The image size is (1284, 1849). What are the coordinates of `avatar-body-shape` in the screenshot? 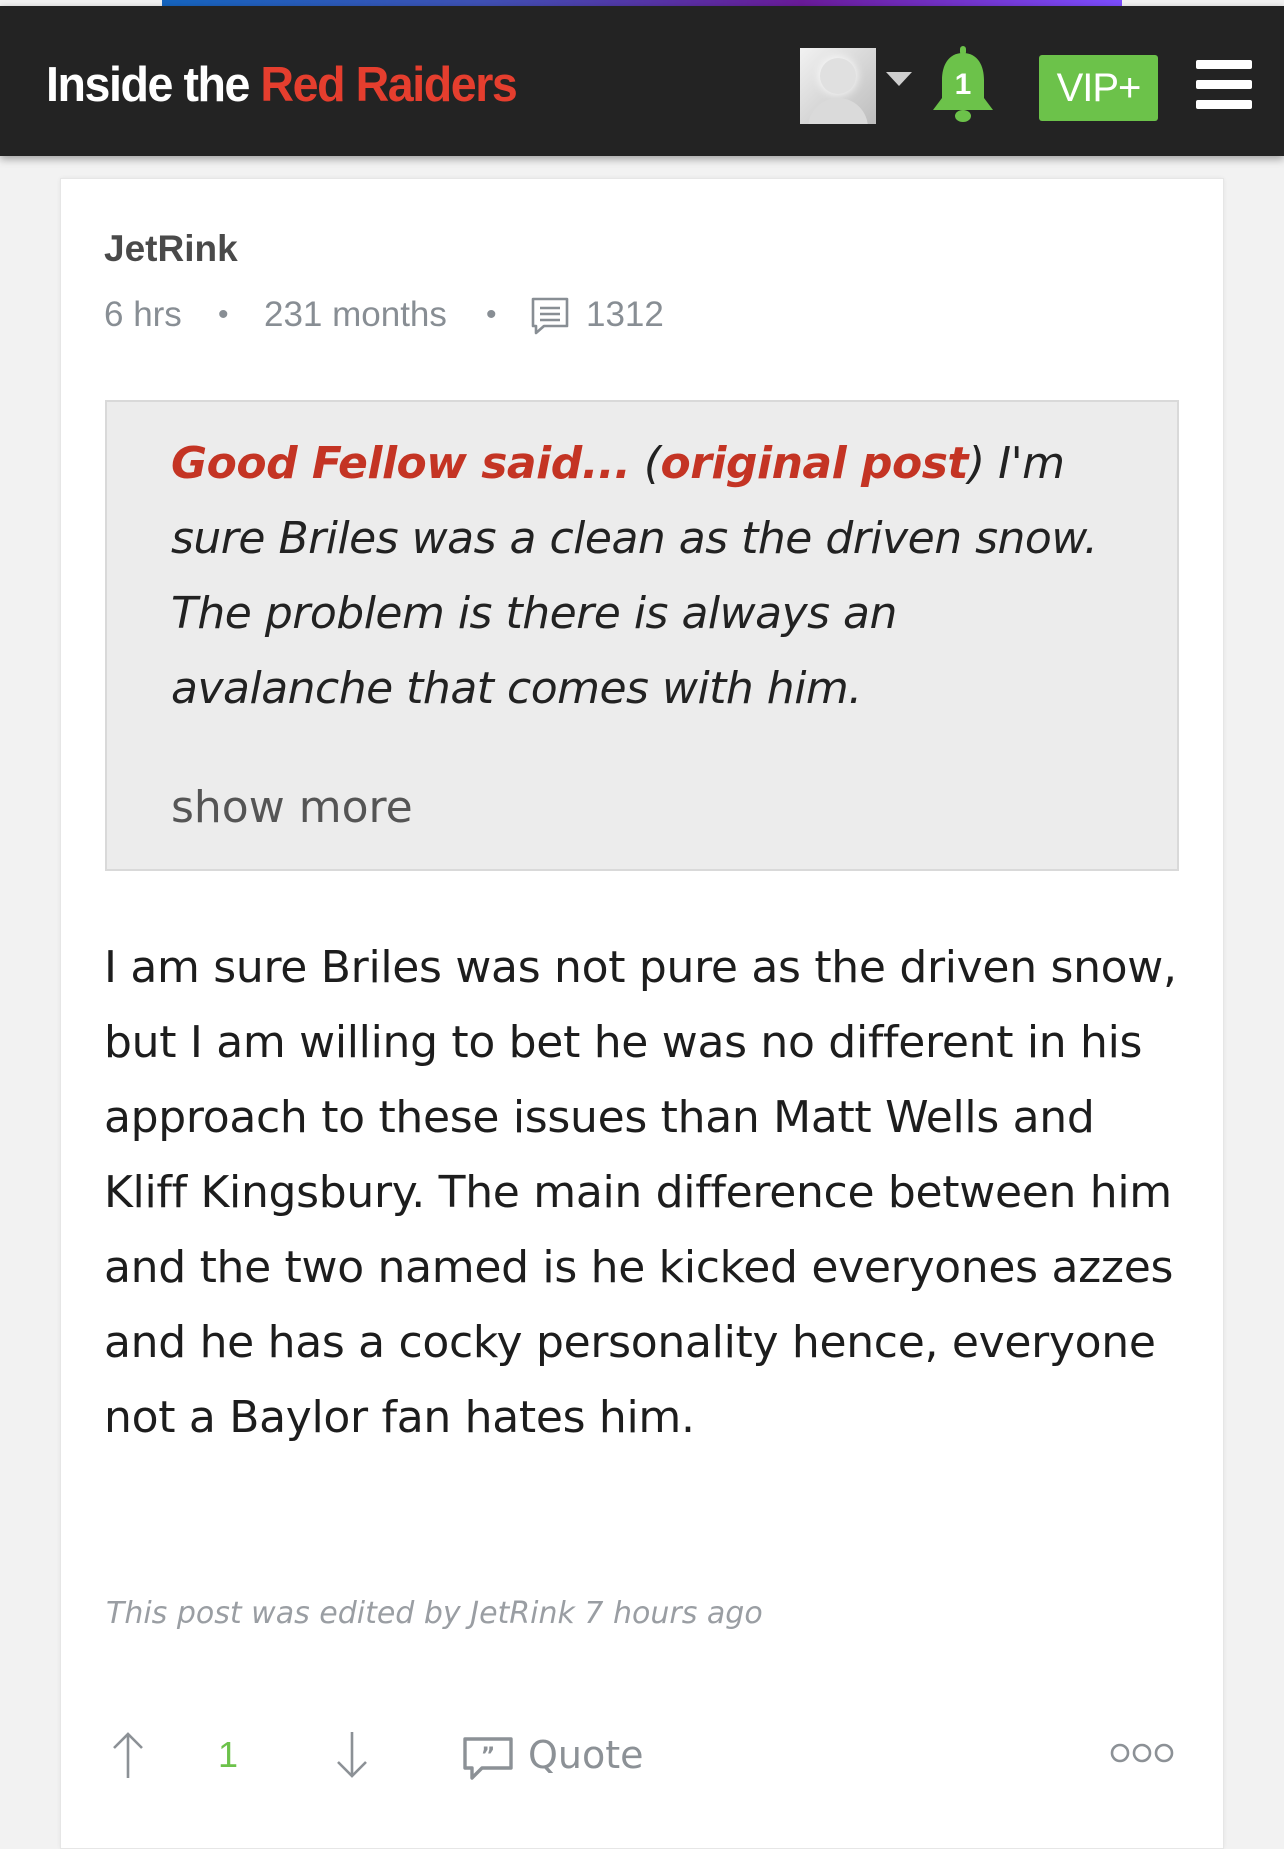 It's located at (838, 111).